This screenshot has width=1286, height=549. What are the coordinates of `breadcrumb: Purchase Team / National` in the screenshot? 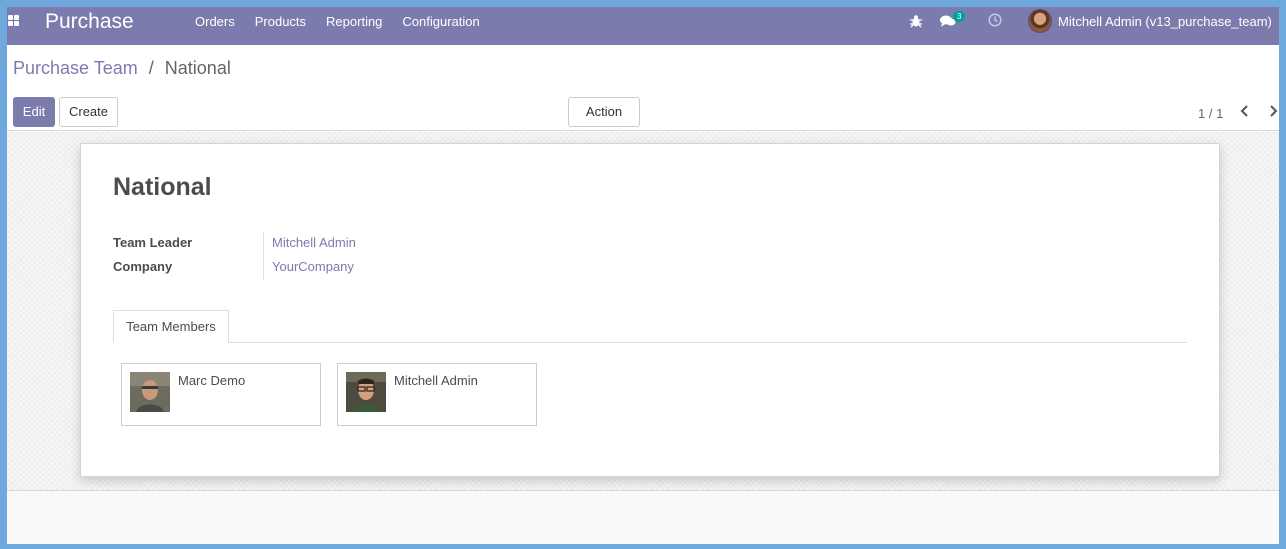 It's located at (122, 68).